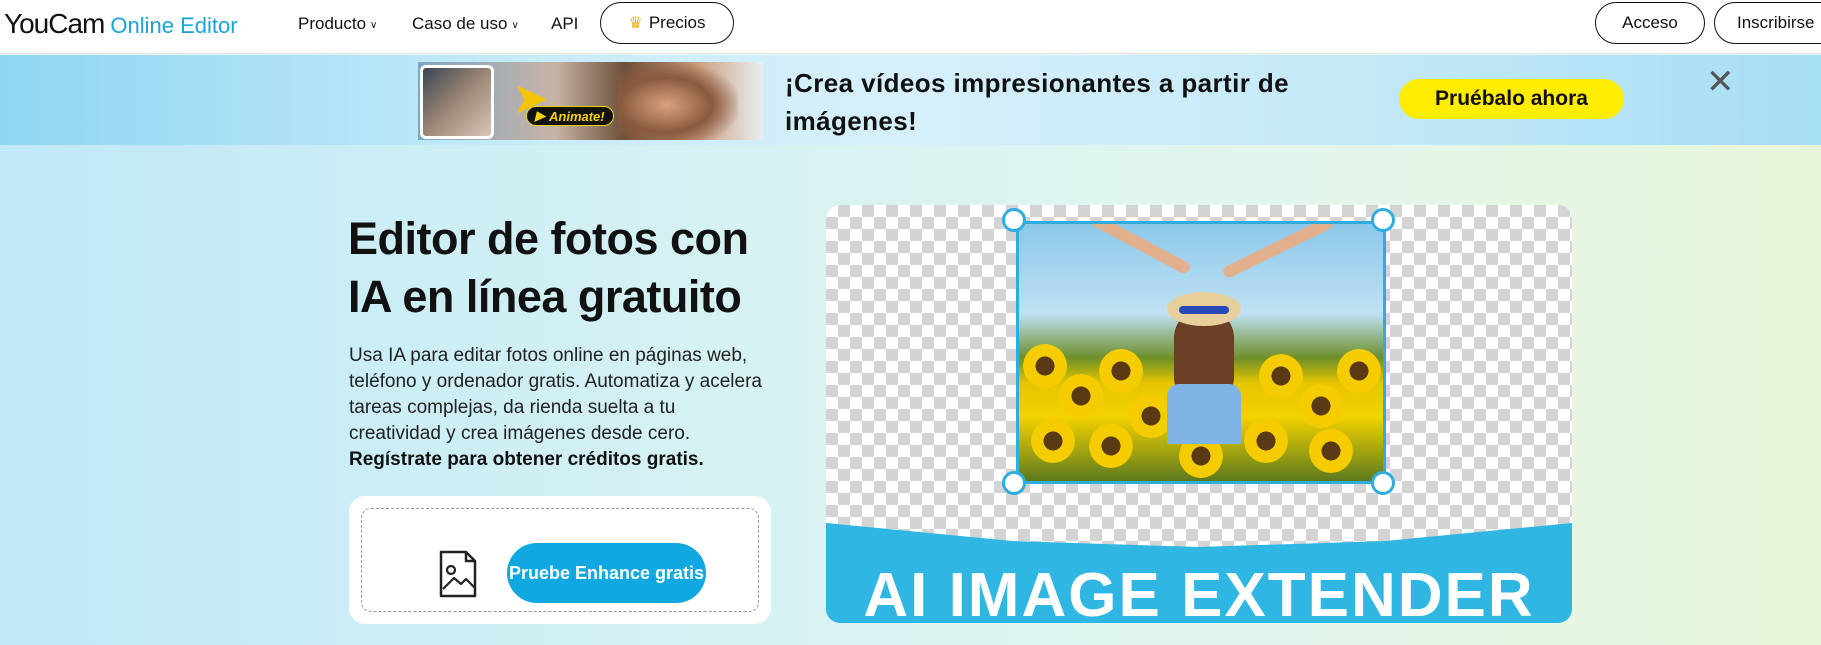 The width and height of the screenshot is (1821, 645). Describe the element at coordinates (1650, 23) in the screenshot. I see `login-button: Acceso` at that location.